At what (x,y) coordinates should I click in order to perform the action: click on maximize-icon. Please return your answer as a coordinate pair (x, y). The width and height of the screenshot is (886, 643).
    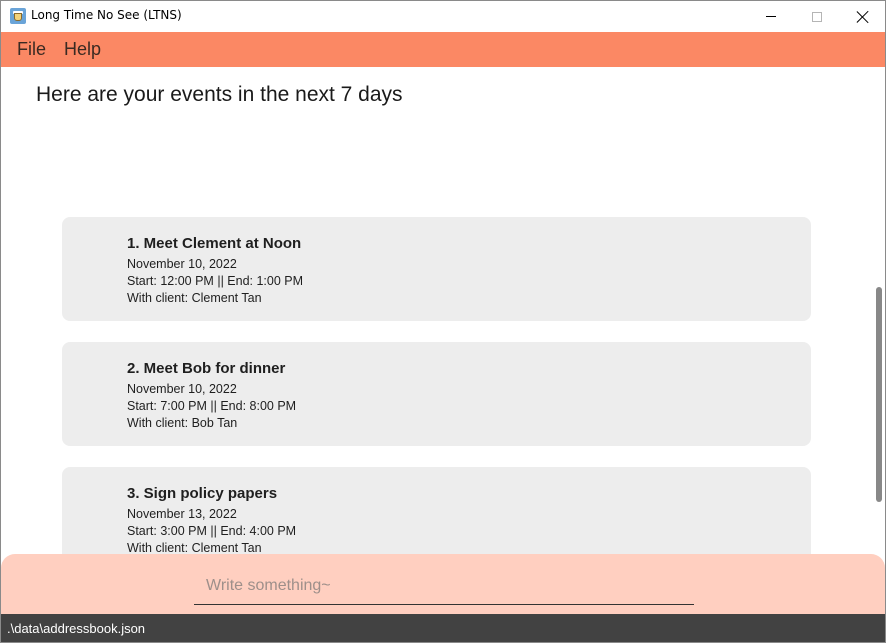
    Looking at the image, I should click on (817, 16).